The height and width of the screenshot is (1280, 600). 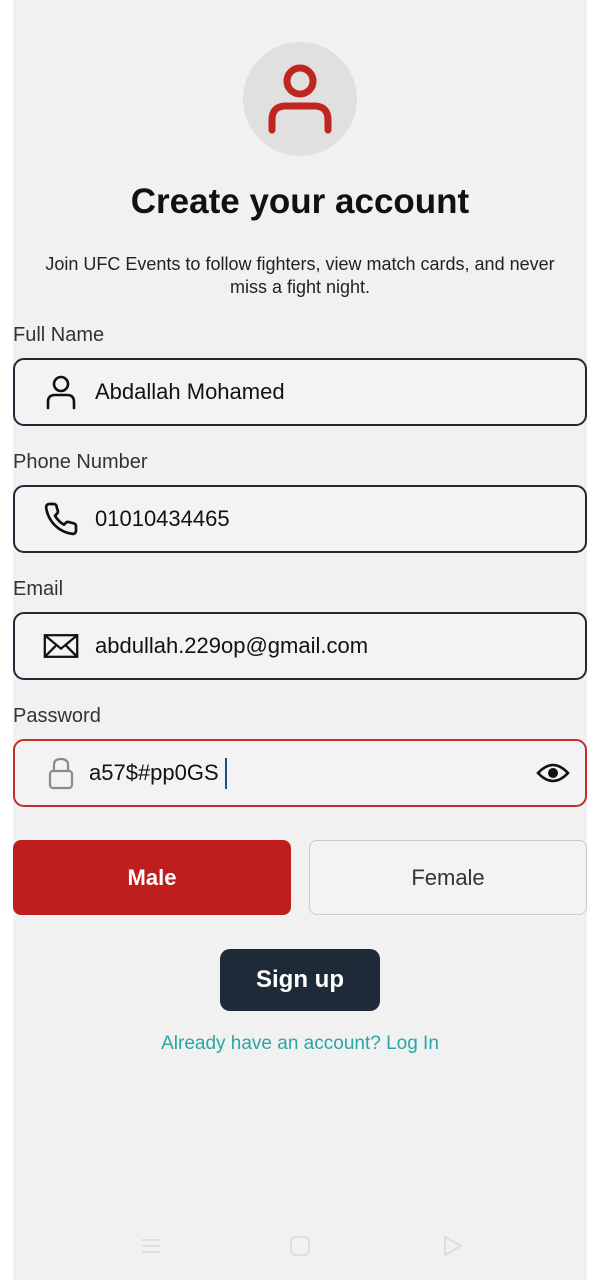 What do you see at coordinates (310, 519) in the screenshot?
I see `phone-input` at bounding box center [310, 519].